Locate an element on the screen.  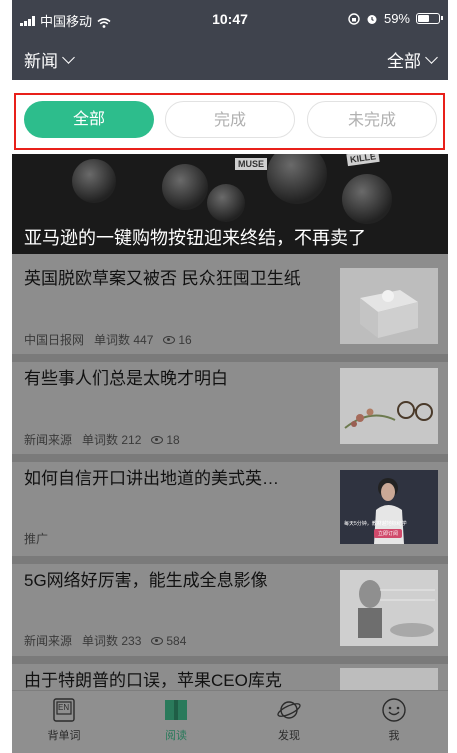
tab-discover: 发现 is located at coordinates (289, 720).